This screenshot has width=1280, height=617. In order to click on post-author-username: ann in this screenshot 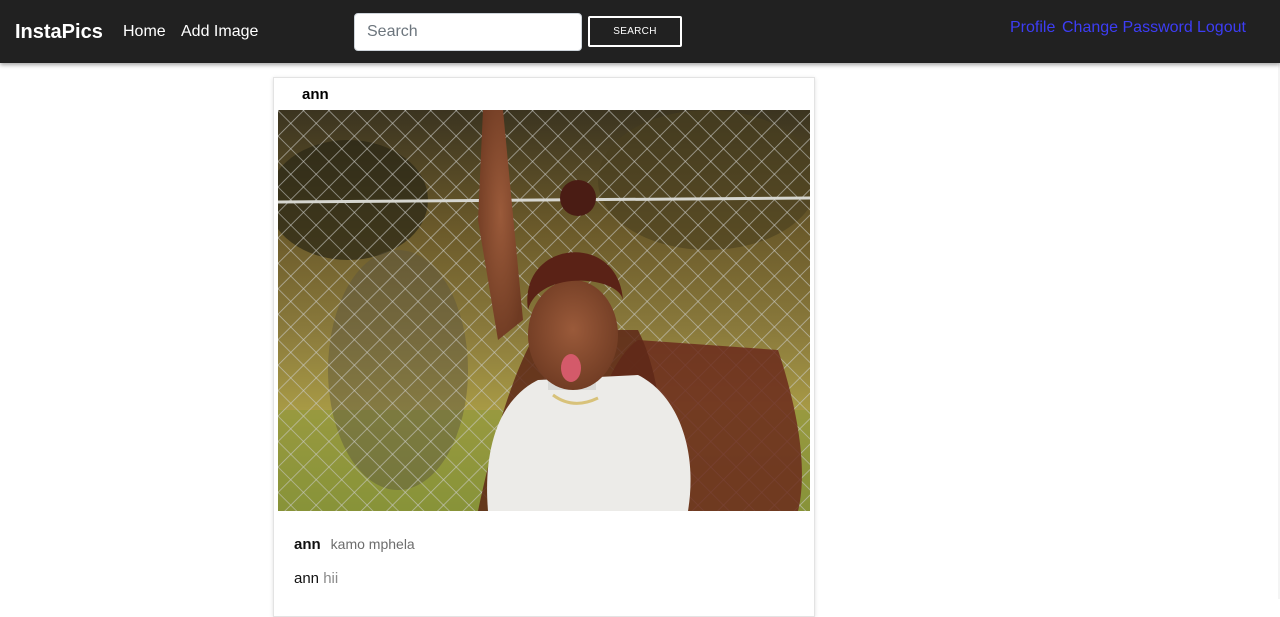, I will do `click(315, 94)`.